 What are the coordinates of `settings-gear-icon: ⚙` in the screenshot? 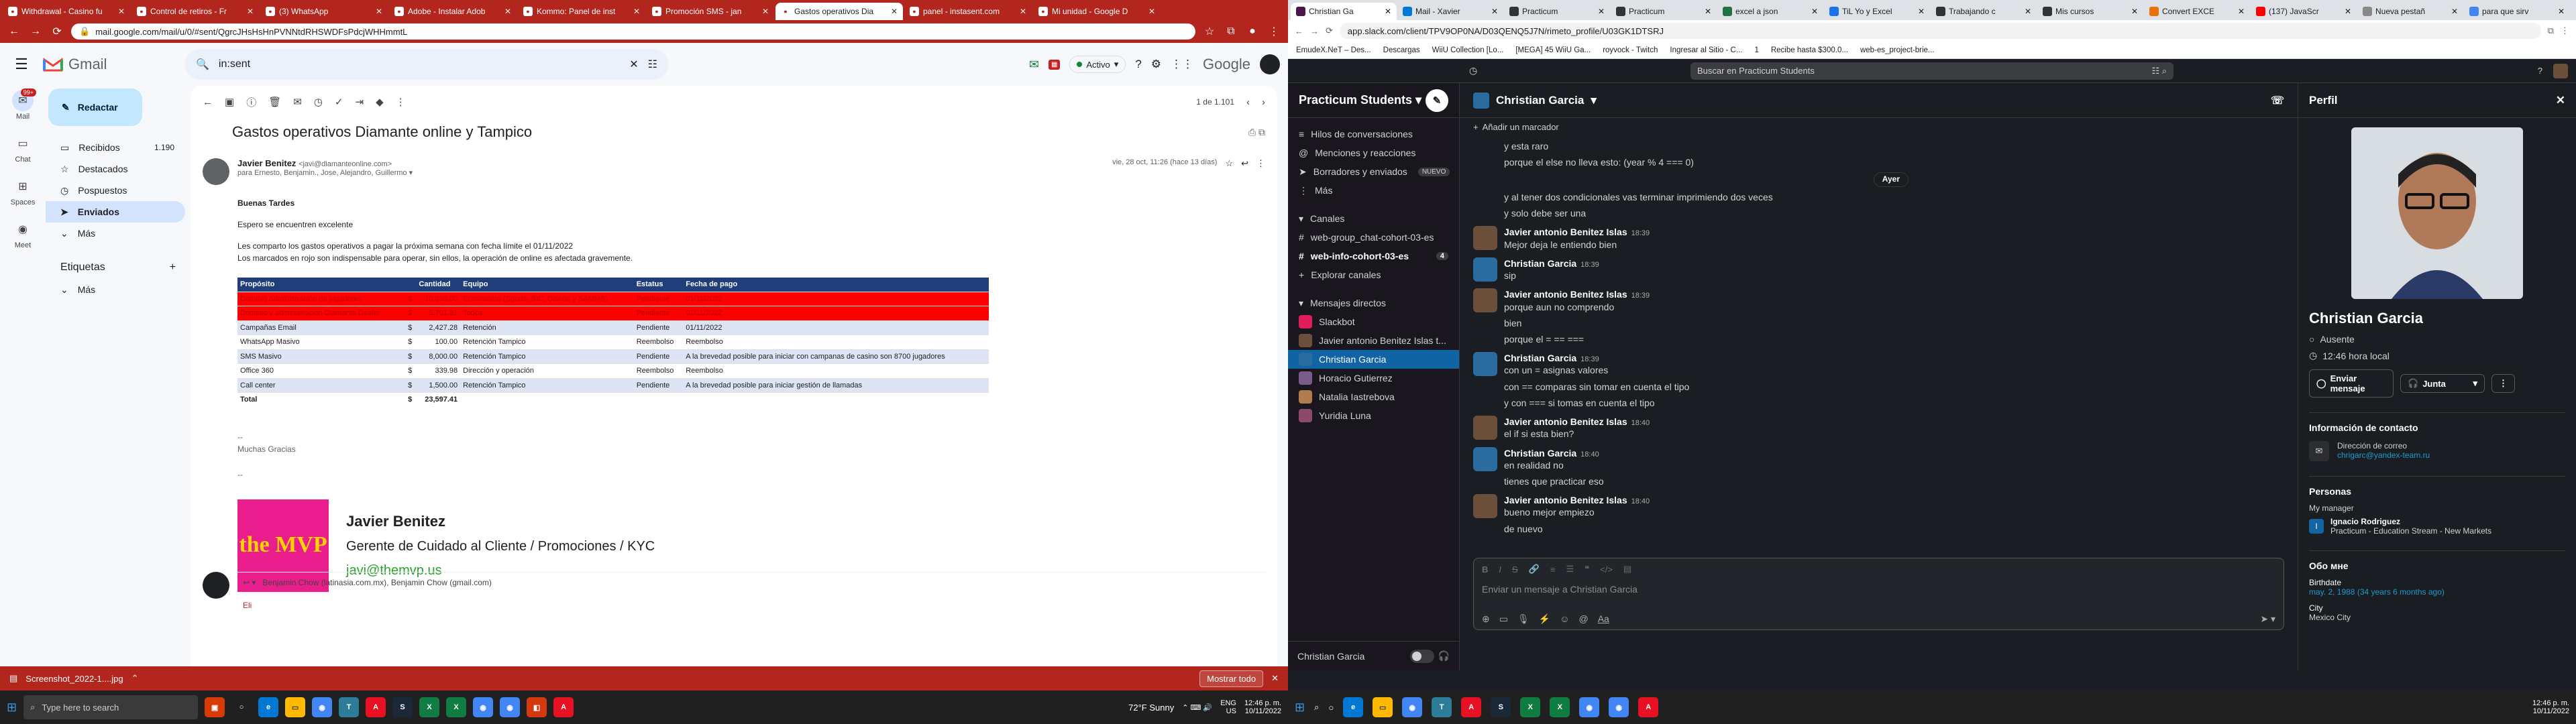 It's located at (1156, 64).